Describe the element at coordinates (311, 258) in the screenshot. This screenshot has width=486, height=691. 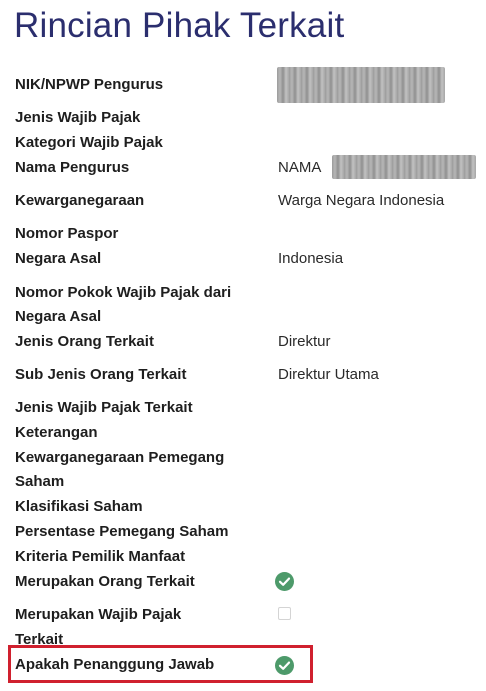
I see `value-negara-asal: Indonesia` at that location.